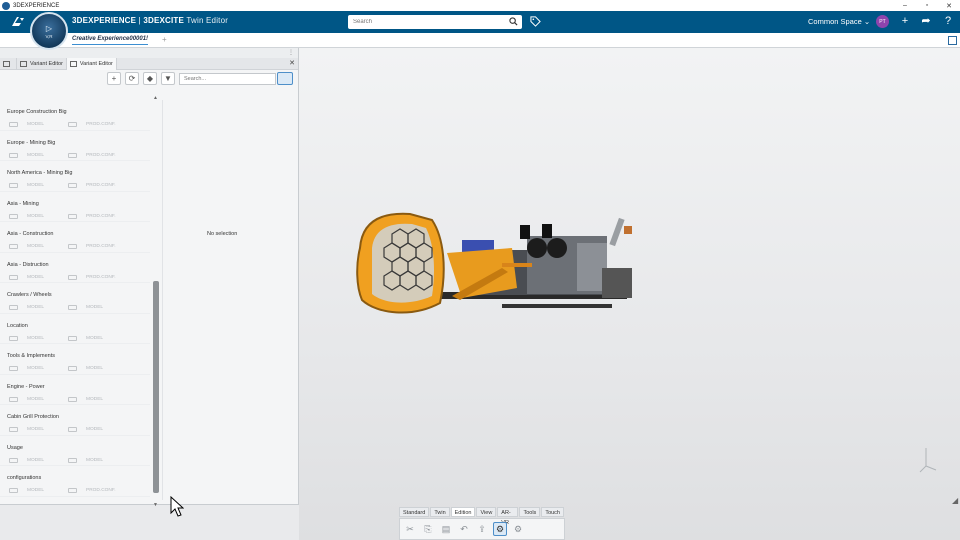  What do you see at coordinates (42, 63) in the screenshot?
I see `tab-variant-editor-1: Variant Editor` at bounding box center [42, 63].